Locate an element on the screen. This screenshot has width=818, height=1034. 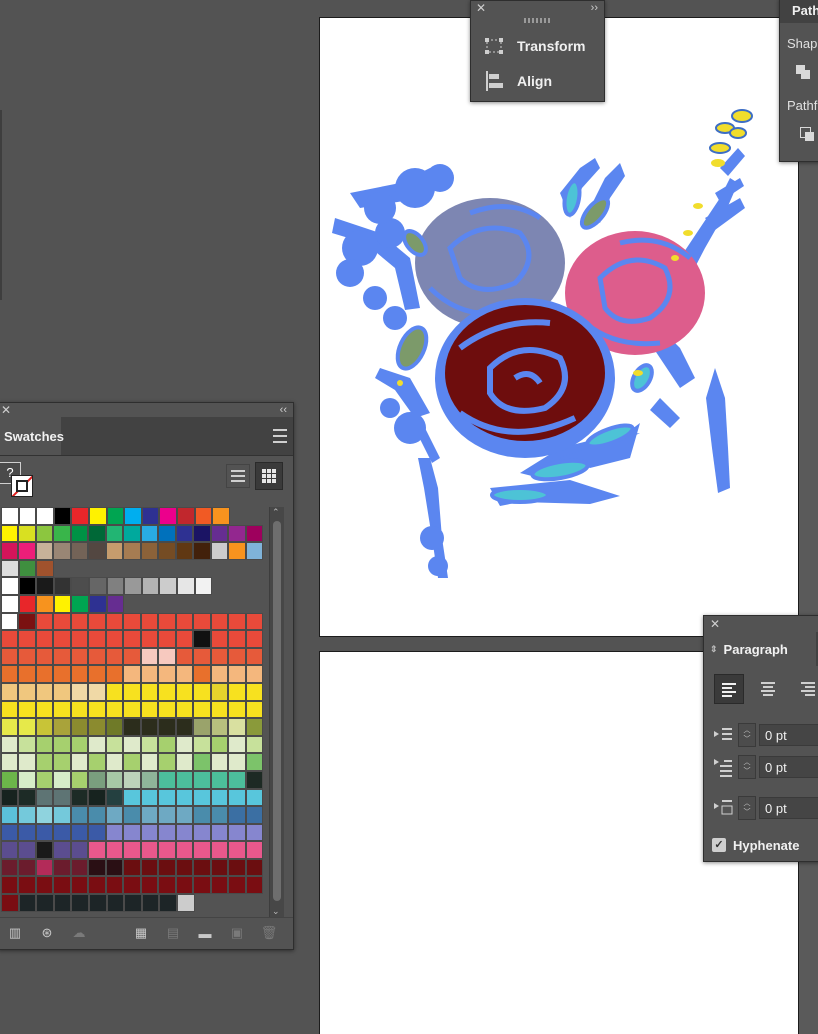
hyphenate-checkbox: ✓ is located at coordinates (719, 845).